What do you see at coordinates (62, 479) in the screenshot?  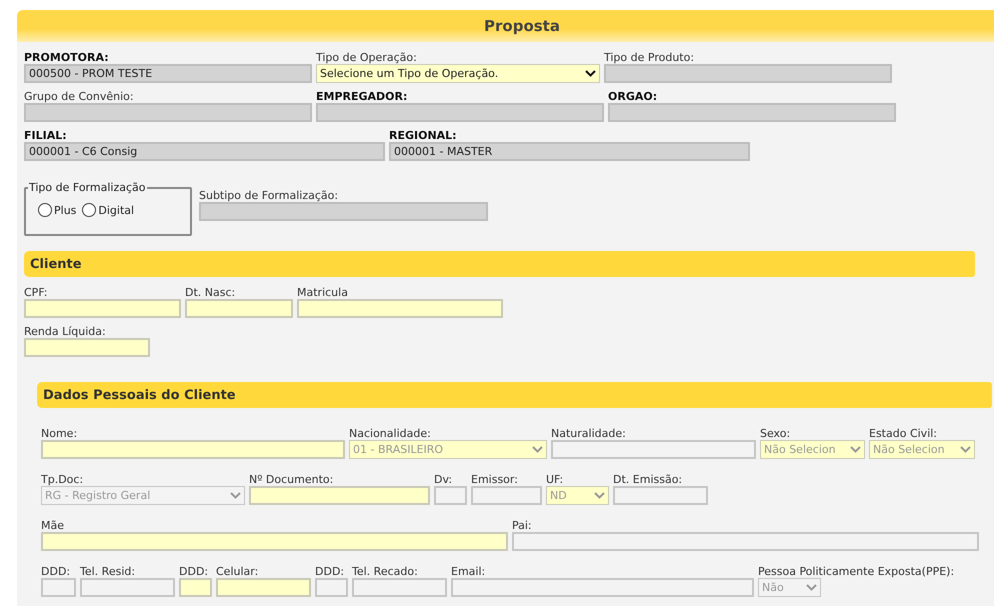 I see `field-label: Tp.Doc:` at bounding box center [62, 479].